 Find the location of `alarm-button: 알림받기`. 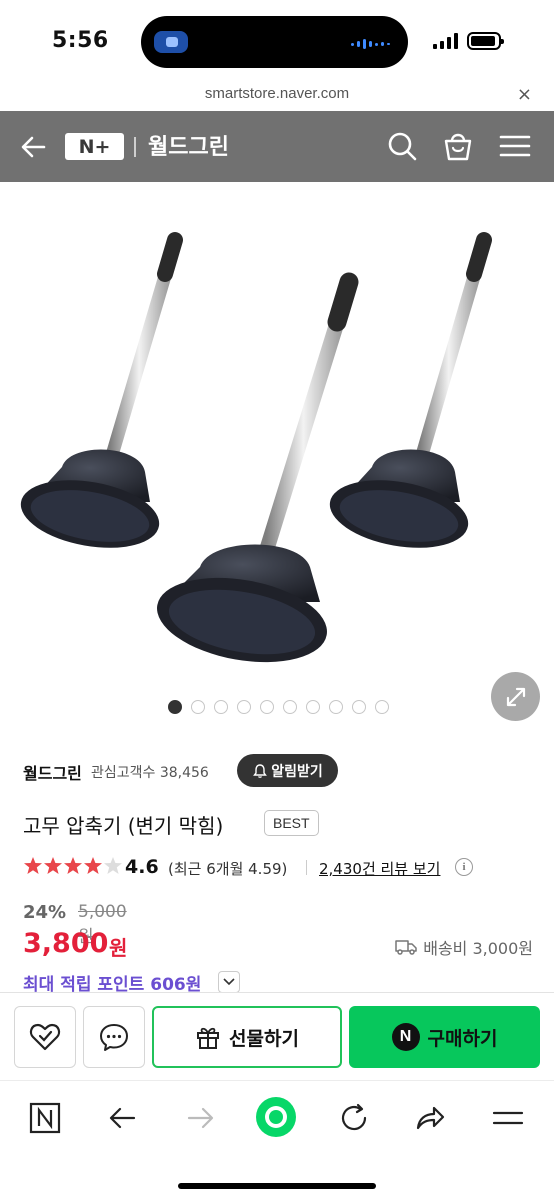

alarm-button: 알림받기 is located at coordinates (287, 770).